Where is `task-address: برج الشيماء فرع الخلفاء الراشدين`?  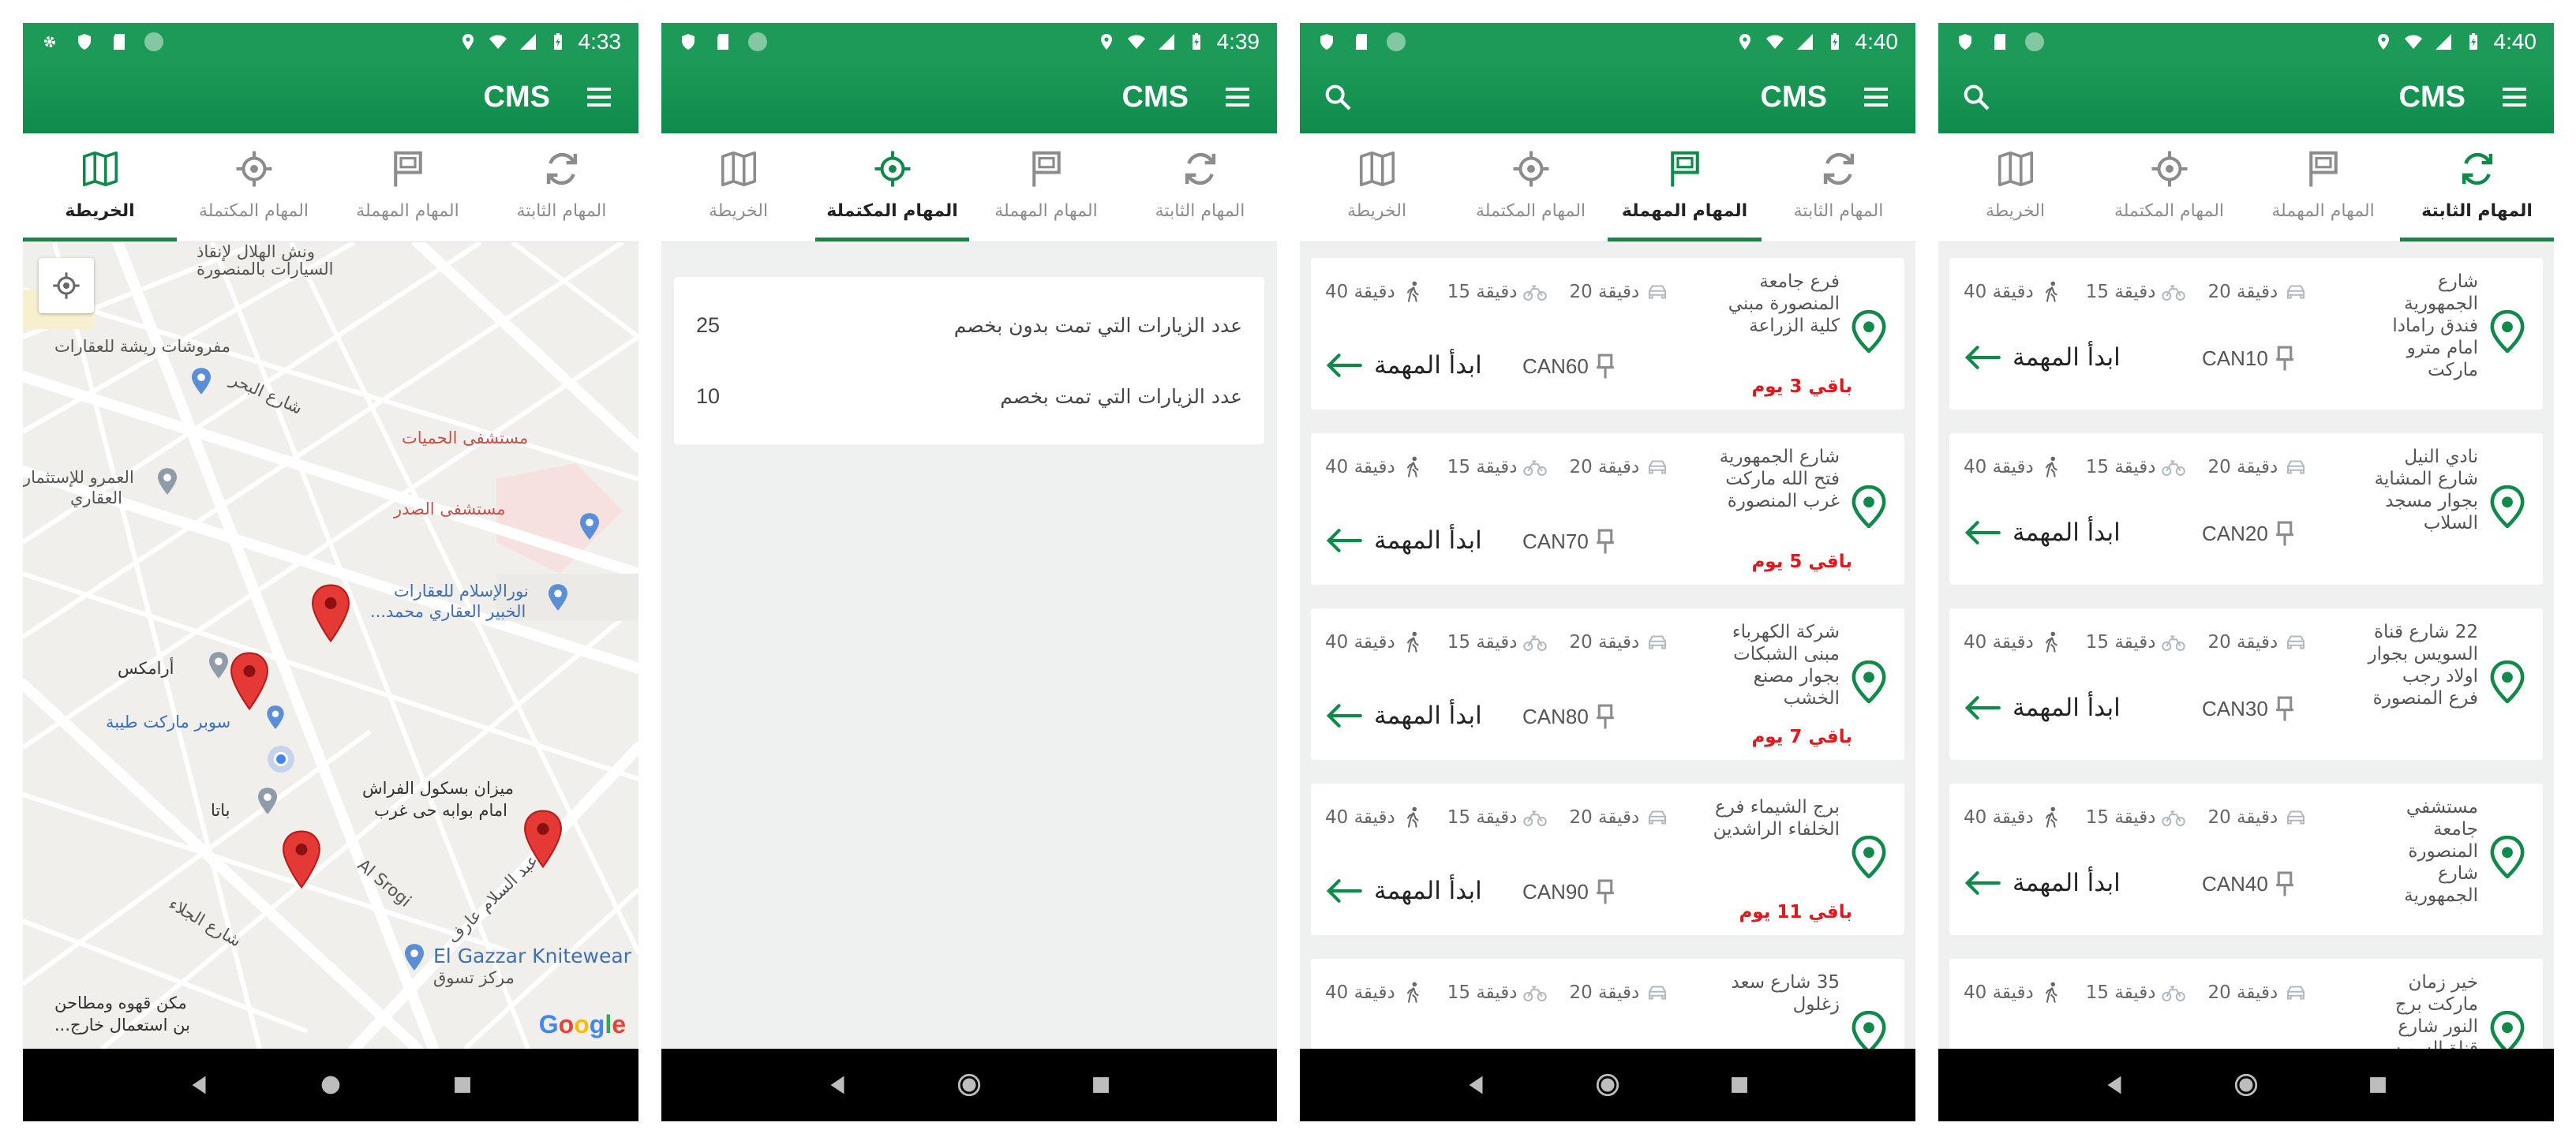 task-address: برج الشيماء فرع الخلفاء الراشدين is located at coordinates (1776, 818).